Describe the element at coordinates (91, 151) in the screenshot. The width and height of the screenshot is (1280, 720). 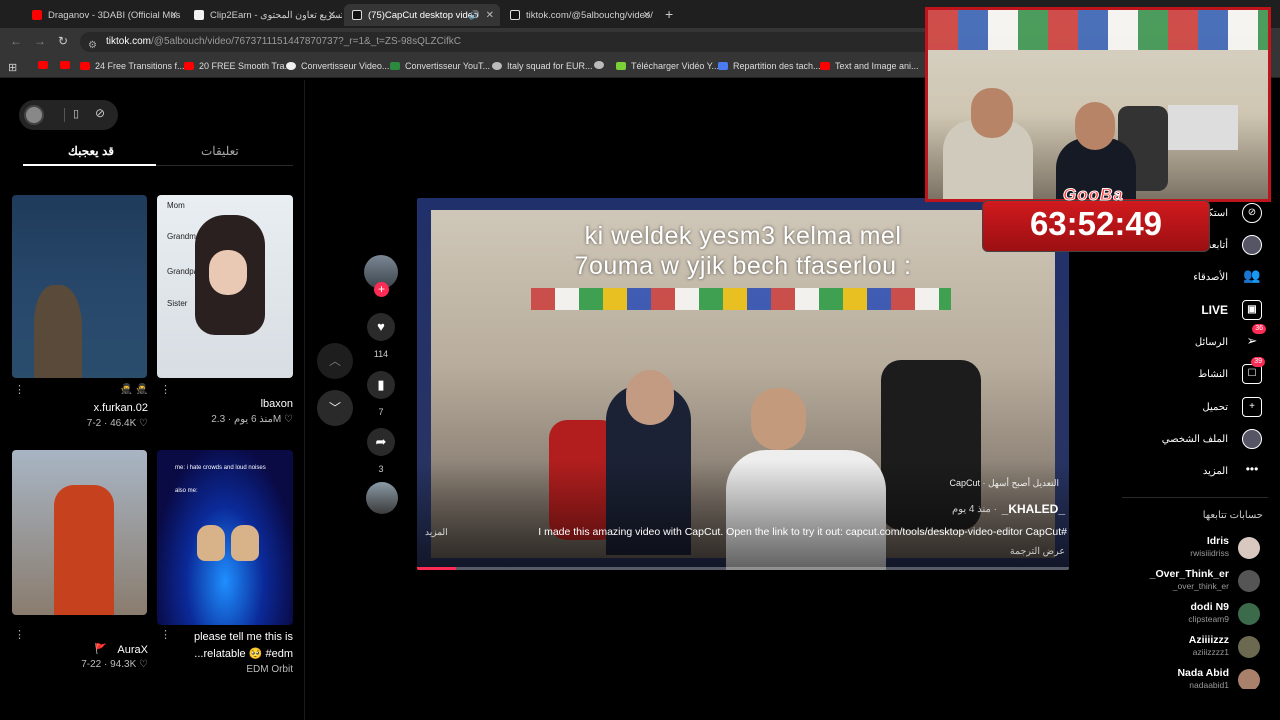
I see `tab-for-you: قد يعجبك` at that location.